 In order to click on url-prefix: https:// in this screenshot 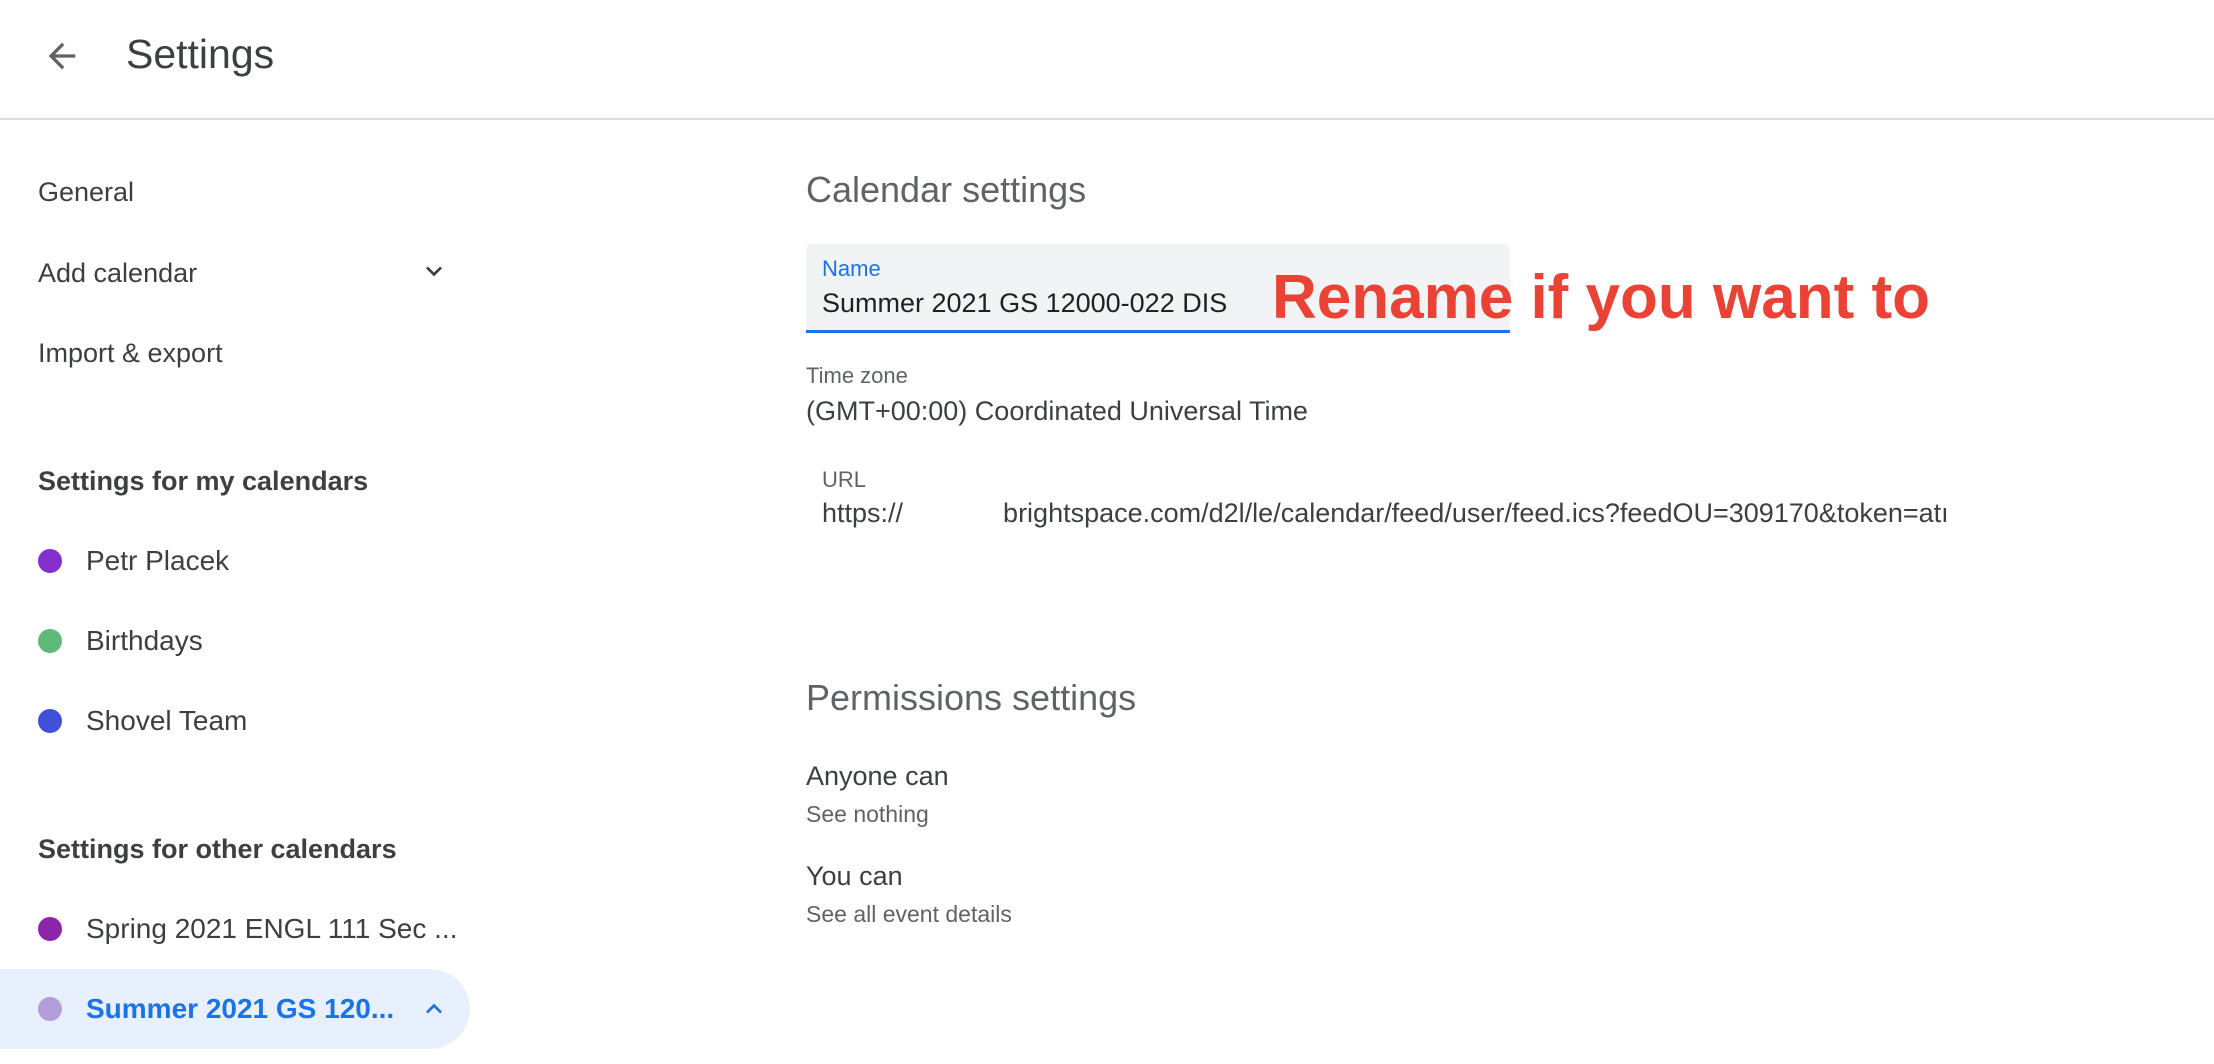, I will do `click(863, 513)`.